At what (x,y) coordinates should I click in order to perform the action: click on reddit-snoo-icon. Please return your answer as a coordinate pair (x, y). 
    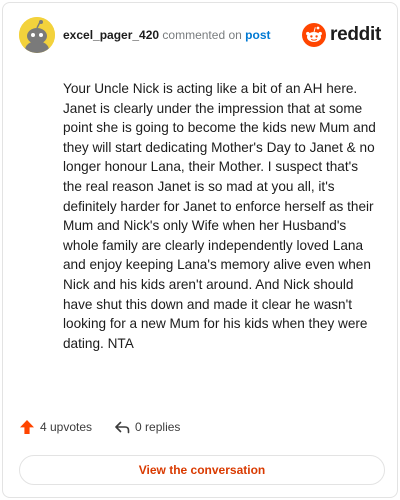
    Looking at the image, I should click on (314, 35).